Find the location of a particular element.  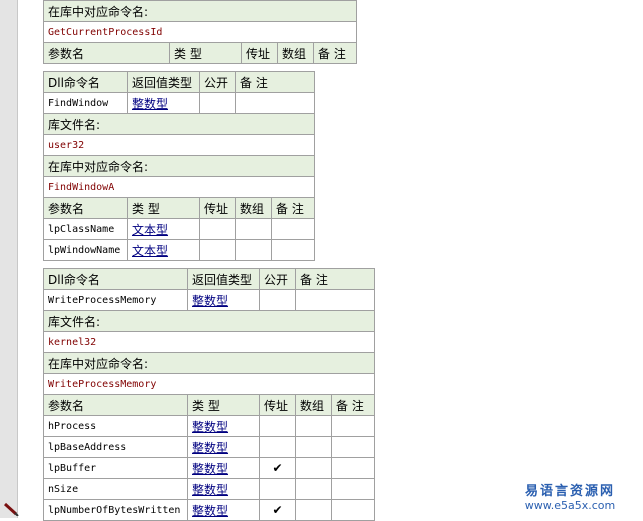

lib-file-value: kernel32 is located at coordinates (209, 342).